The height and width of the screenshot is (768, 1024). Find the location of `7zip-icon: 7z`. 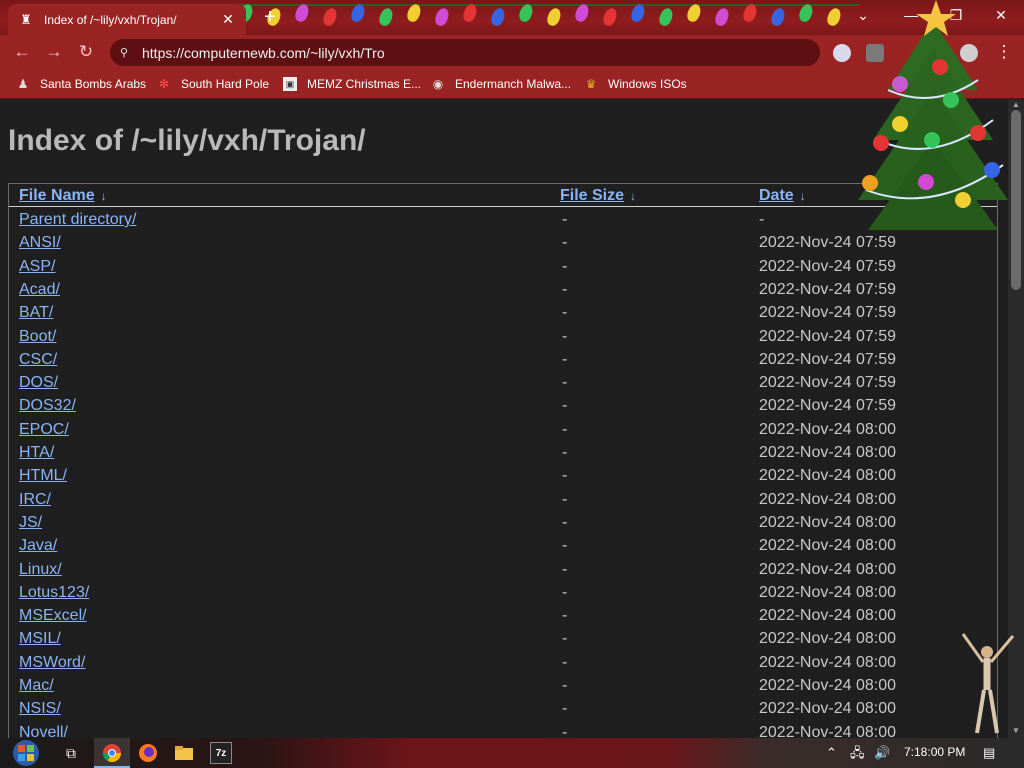

7zip-icon: 7z is located at coordinates (221, 753).